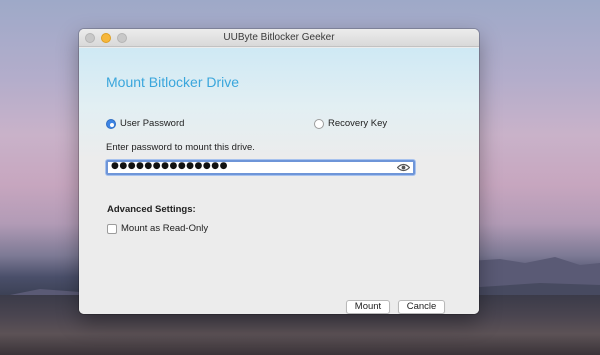 This screenshot has height=355, width=600. What do you see at coordinates (111, 123) in the screenshot?
I see `user-password-radio` at bounding box center [111, 123].